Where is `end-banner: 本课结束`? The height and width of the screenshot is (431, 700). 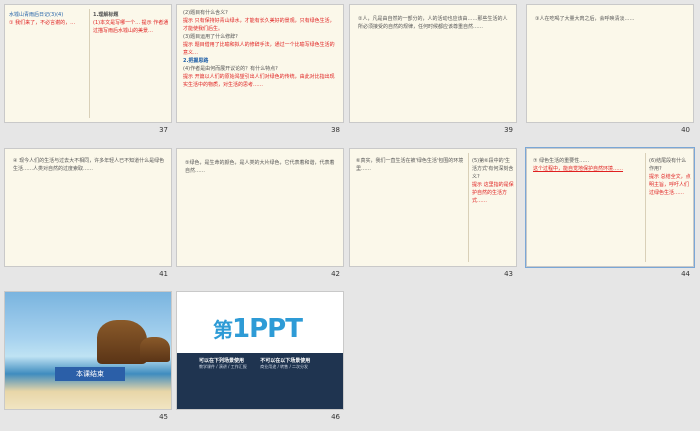 end-banner: 本课结束 is located at coordinates (90, 374).